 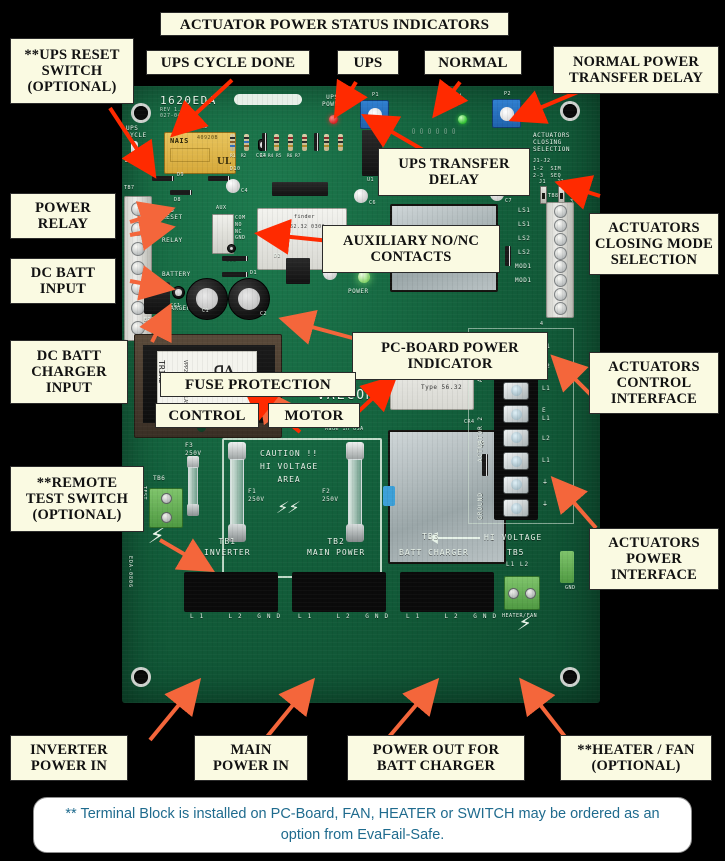 What do you see at coordinates (316, 142) in the screenshot?
I see `diode-d12` at bounding box center [316, 142].